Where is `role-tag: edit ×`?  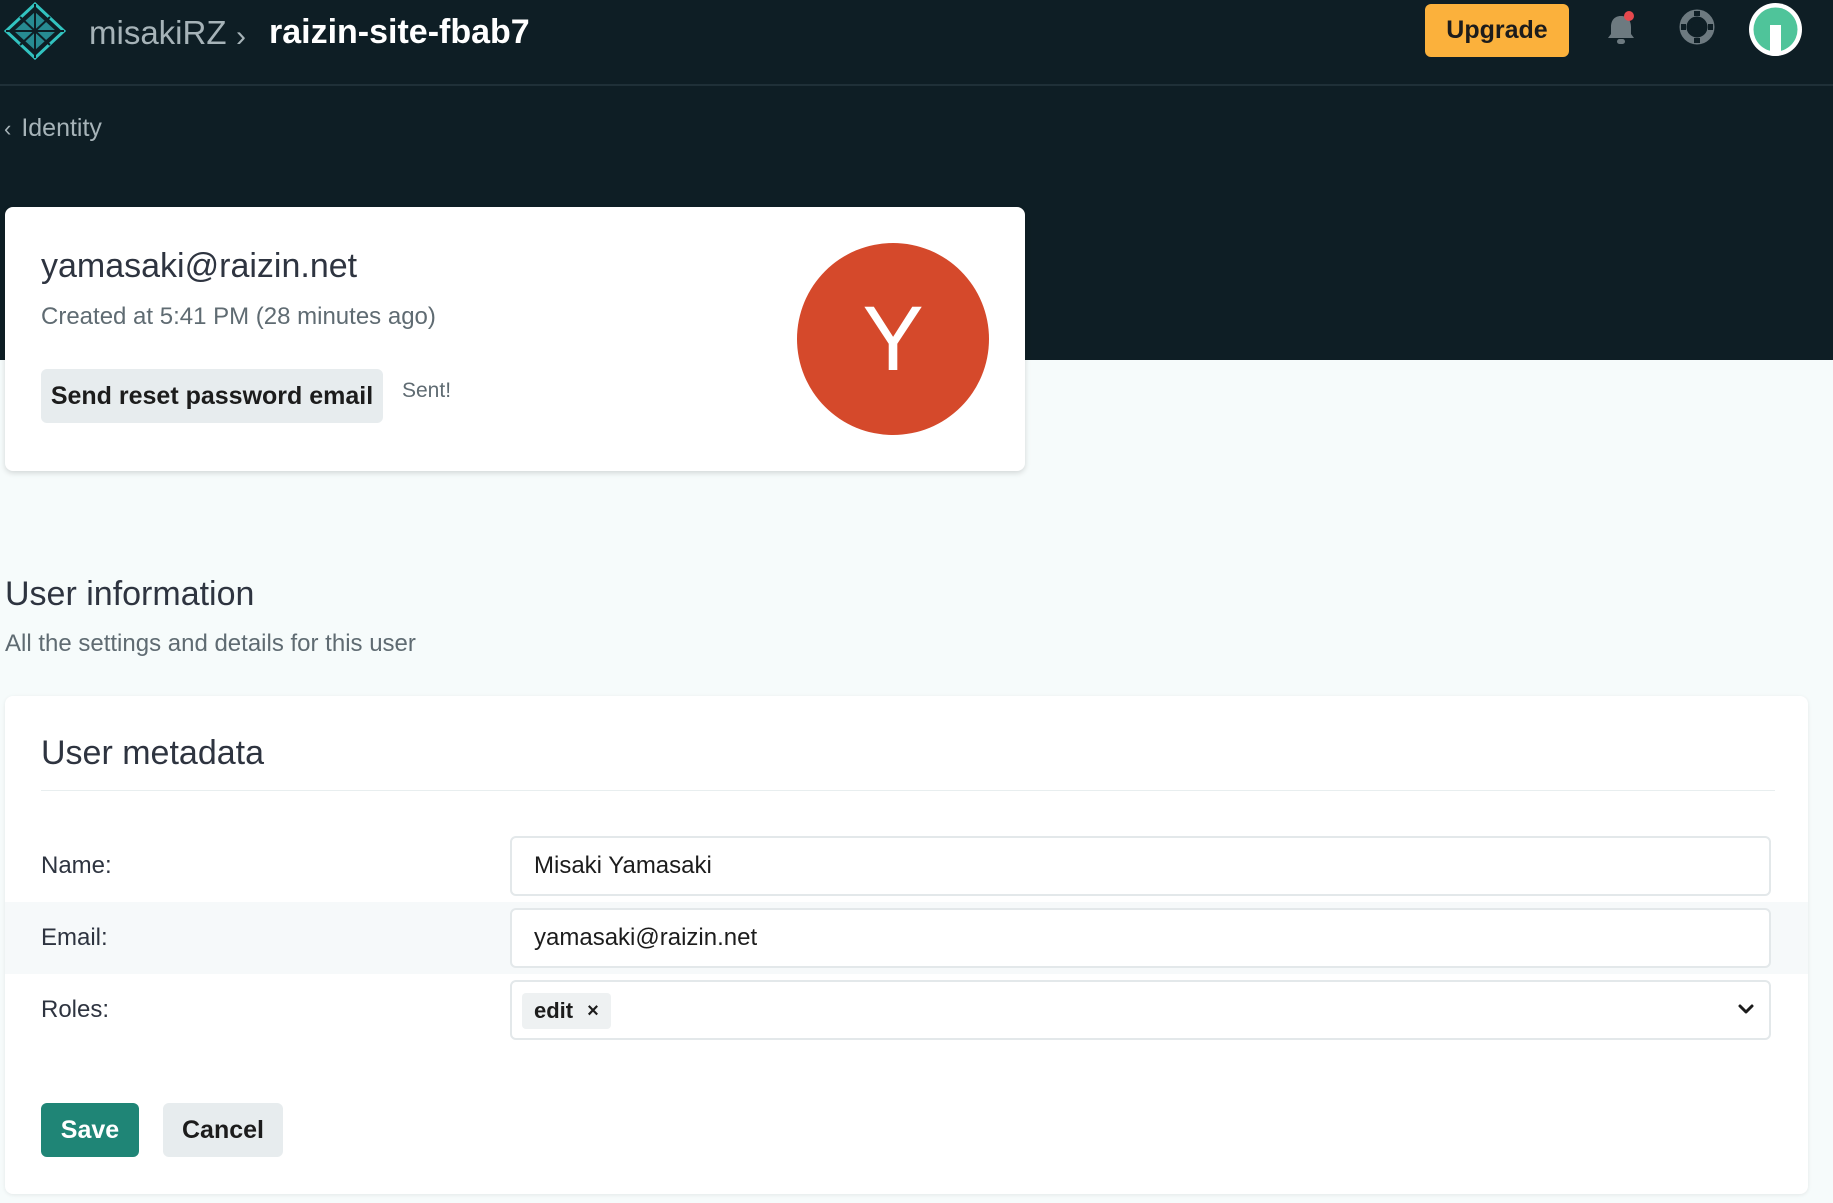
role-tag: edit × is located at coordinates (566, 1011).